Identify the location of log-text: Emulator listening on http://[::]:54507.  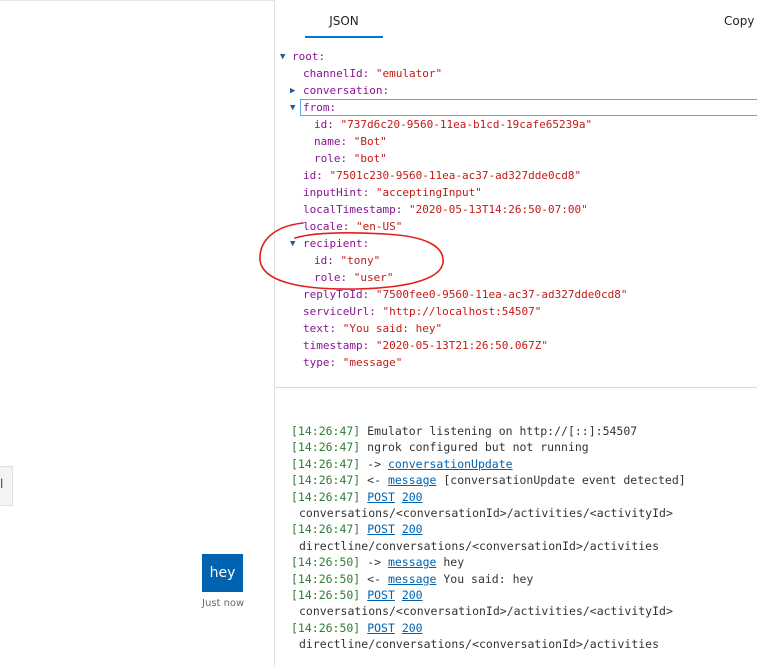
(499, 431).